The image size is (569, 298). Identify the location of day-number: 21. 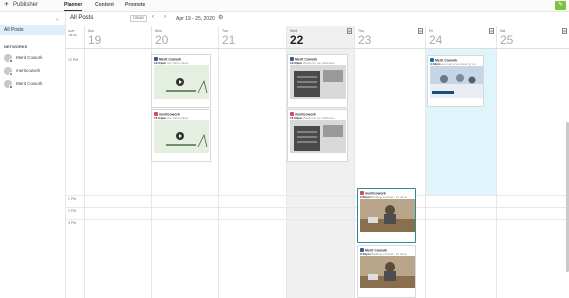
(229, 40).